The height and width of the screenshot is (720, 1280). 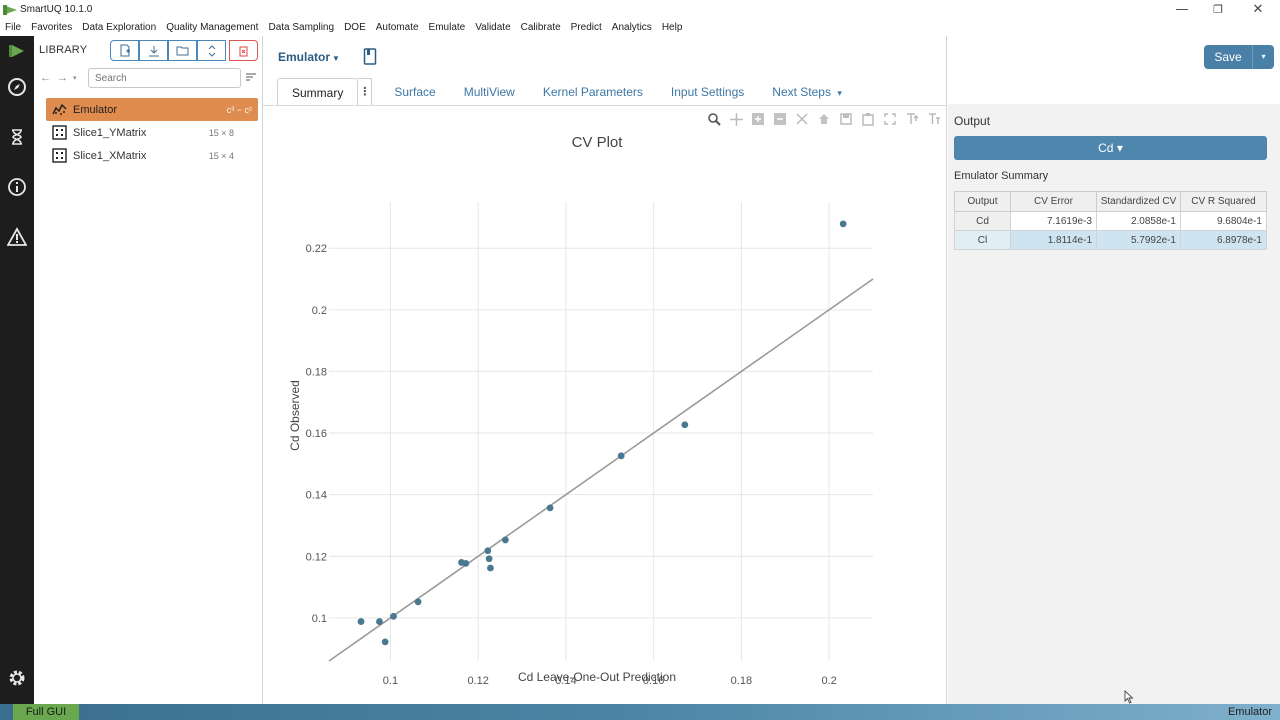 I want to click on warning-icon, so click(x=17, y=237).